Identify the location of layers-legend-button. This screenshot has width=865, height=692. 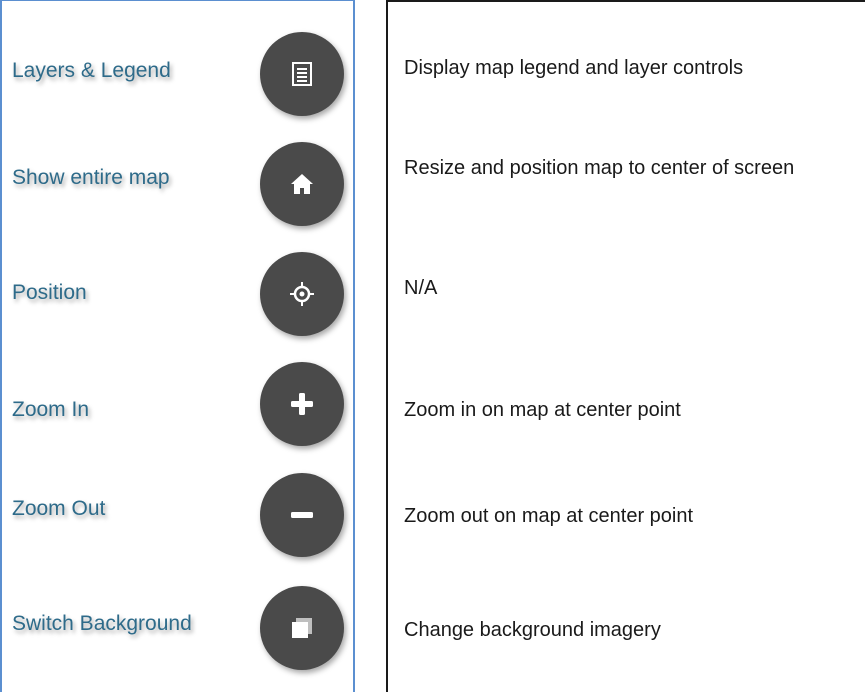
(302, 74).